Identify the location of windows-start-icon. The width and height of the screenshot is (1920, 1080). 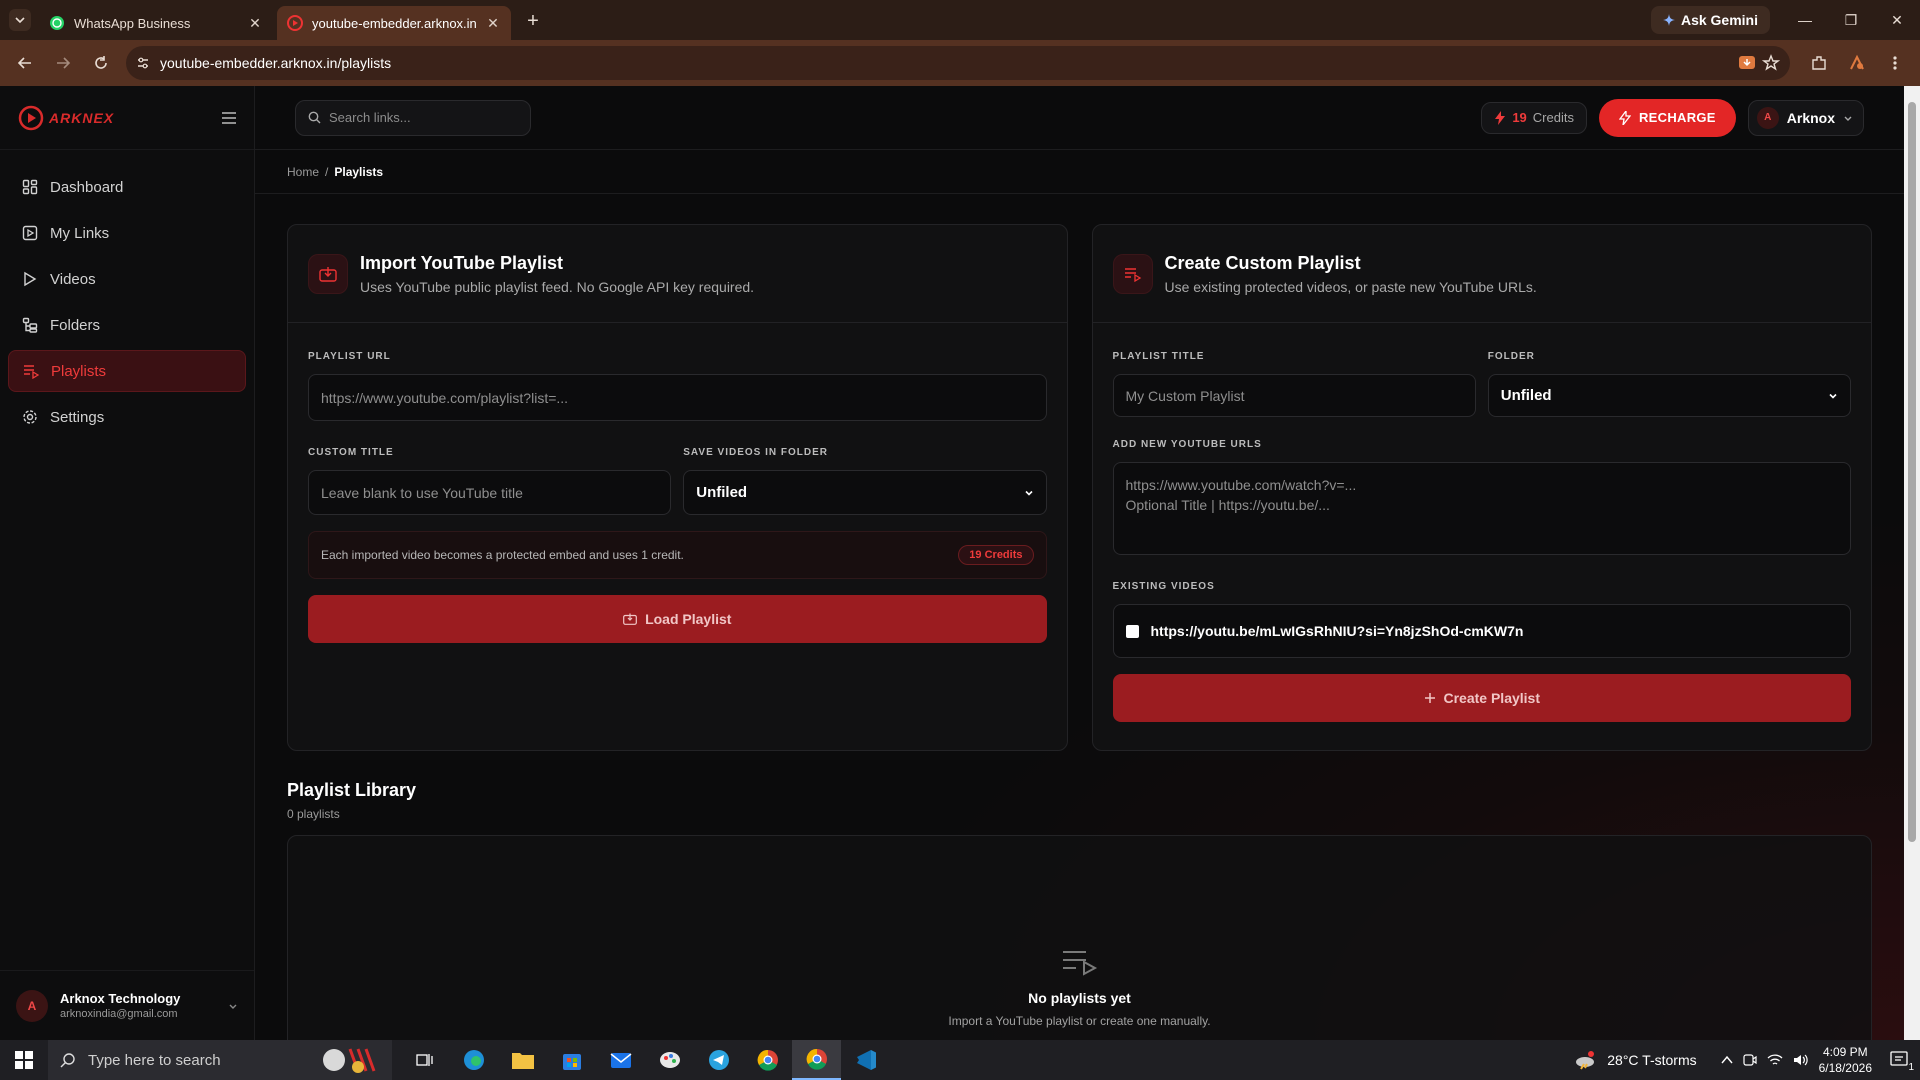
(24, 1060).